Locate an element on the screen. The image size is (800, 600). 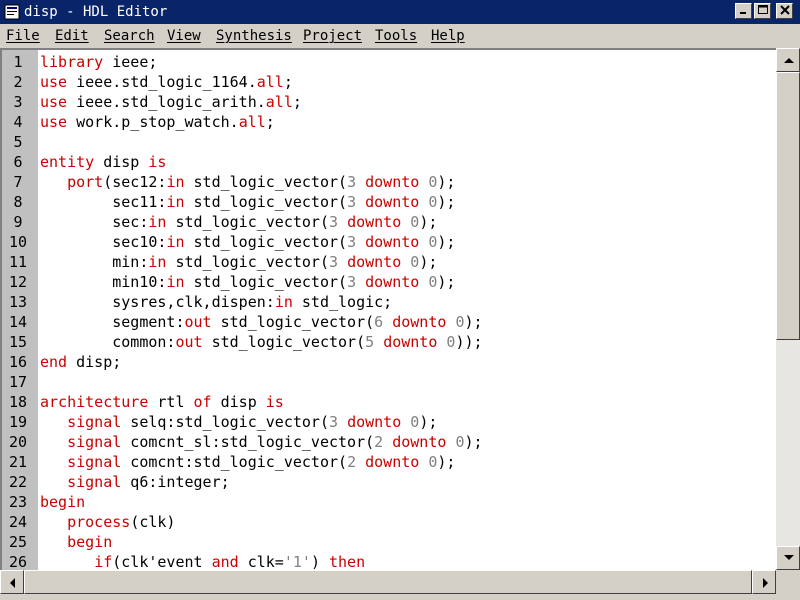
keyword-token: use is located at coordinates (54, 102).